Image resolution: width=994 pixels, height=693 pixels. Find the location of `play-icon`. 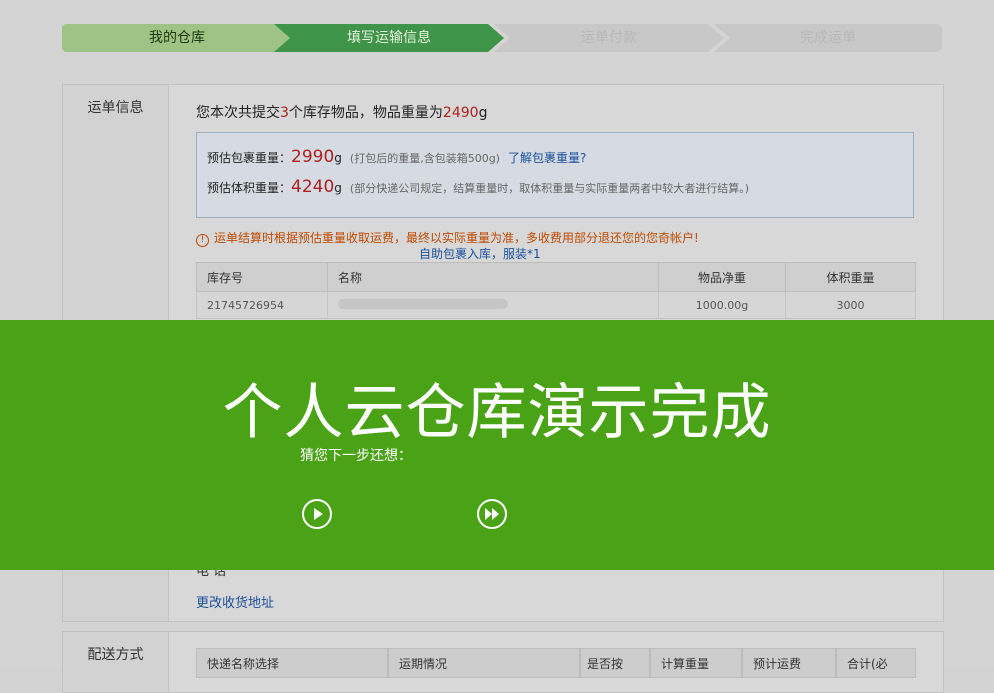

play-icon is located at coordinates (317, 514).